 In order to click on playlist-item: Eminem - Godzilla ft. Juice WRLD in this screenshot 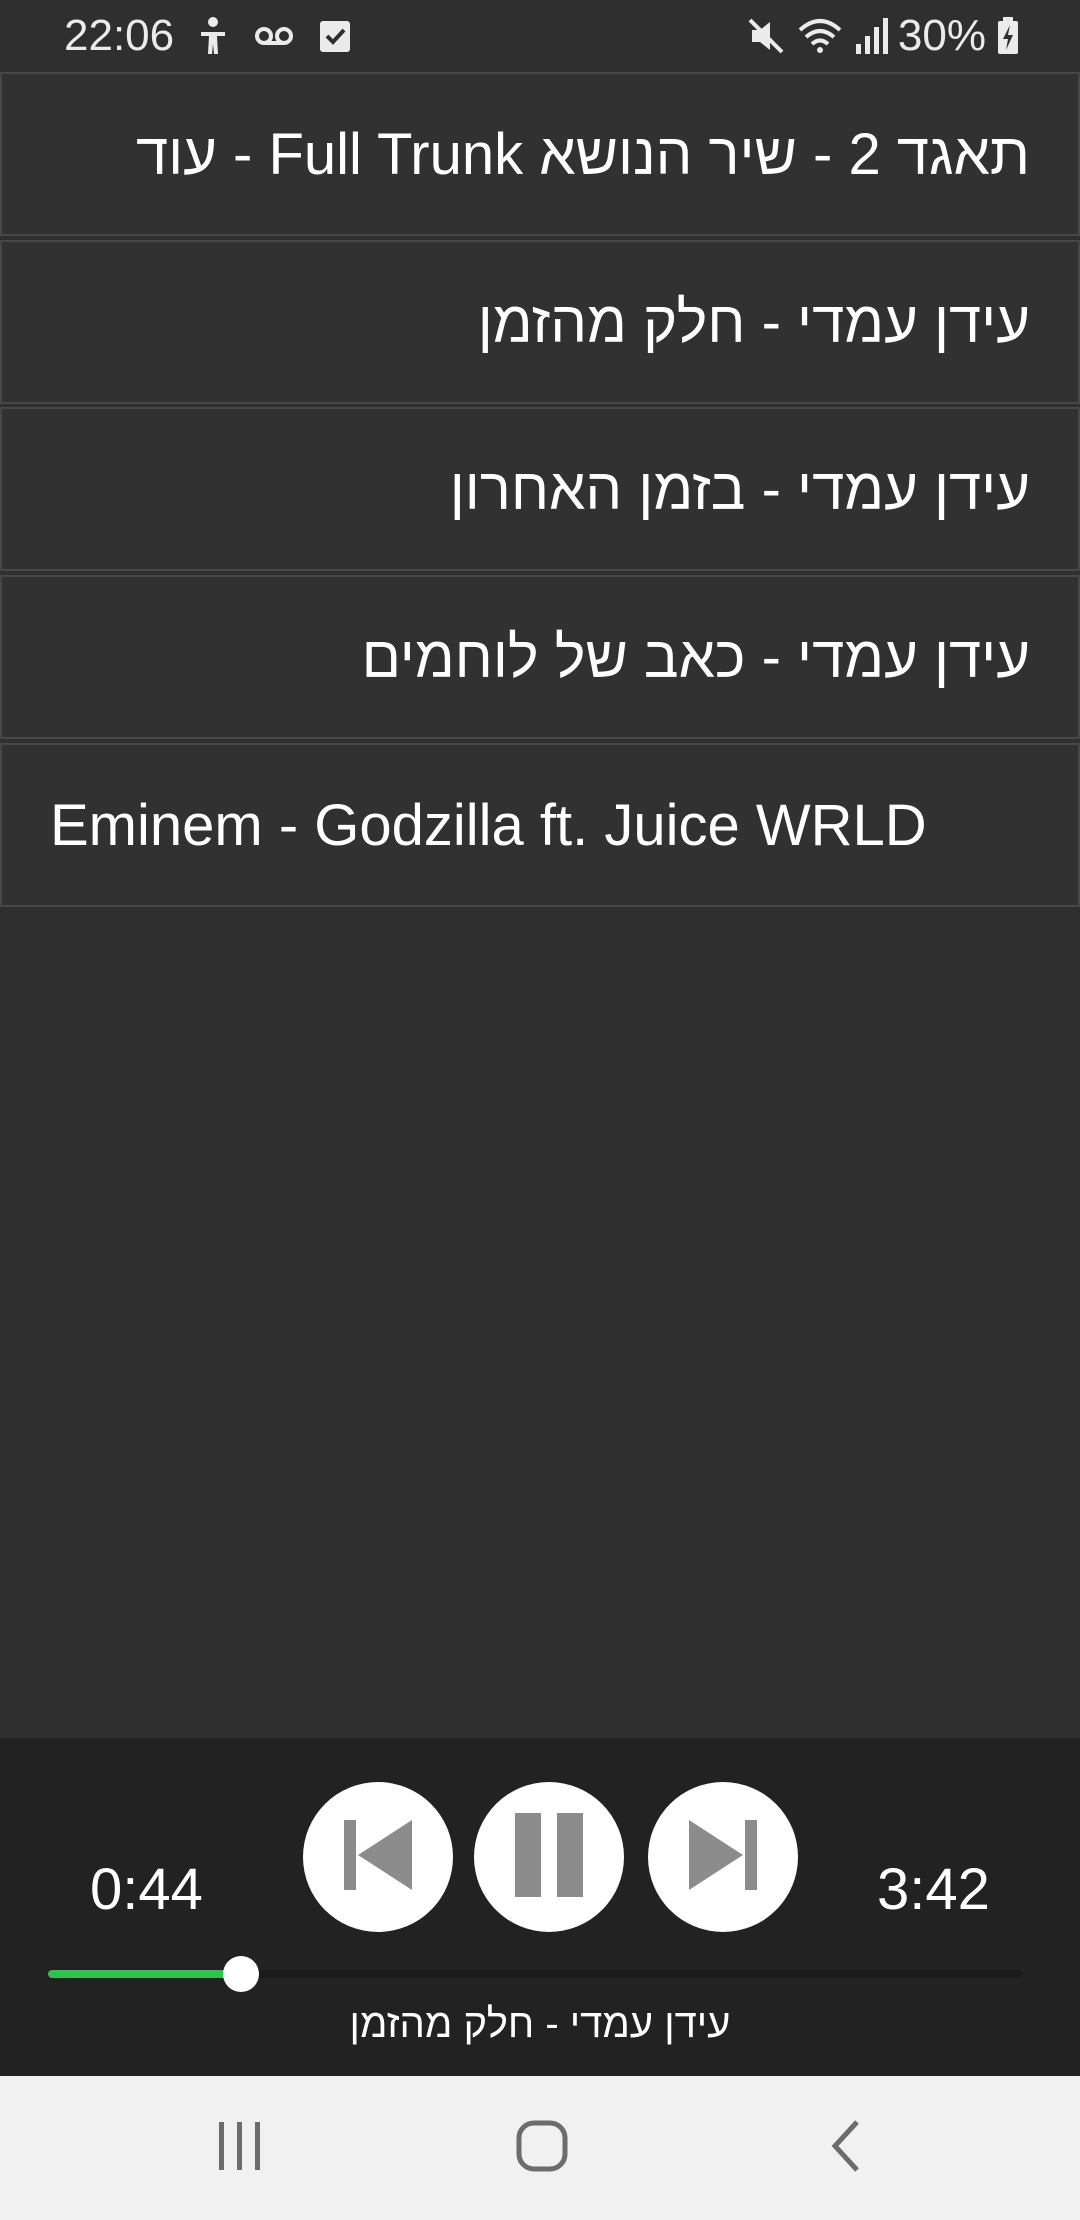, I will do `click(540, 825)`.